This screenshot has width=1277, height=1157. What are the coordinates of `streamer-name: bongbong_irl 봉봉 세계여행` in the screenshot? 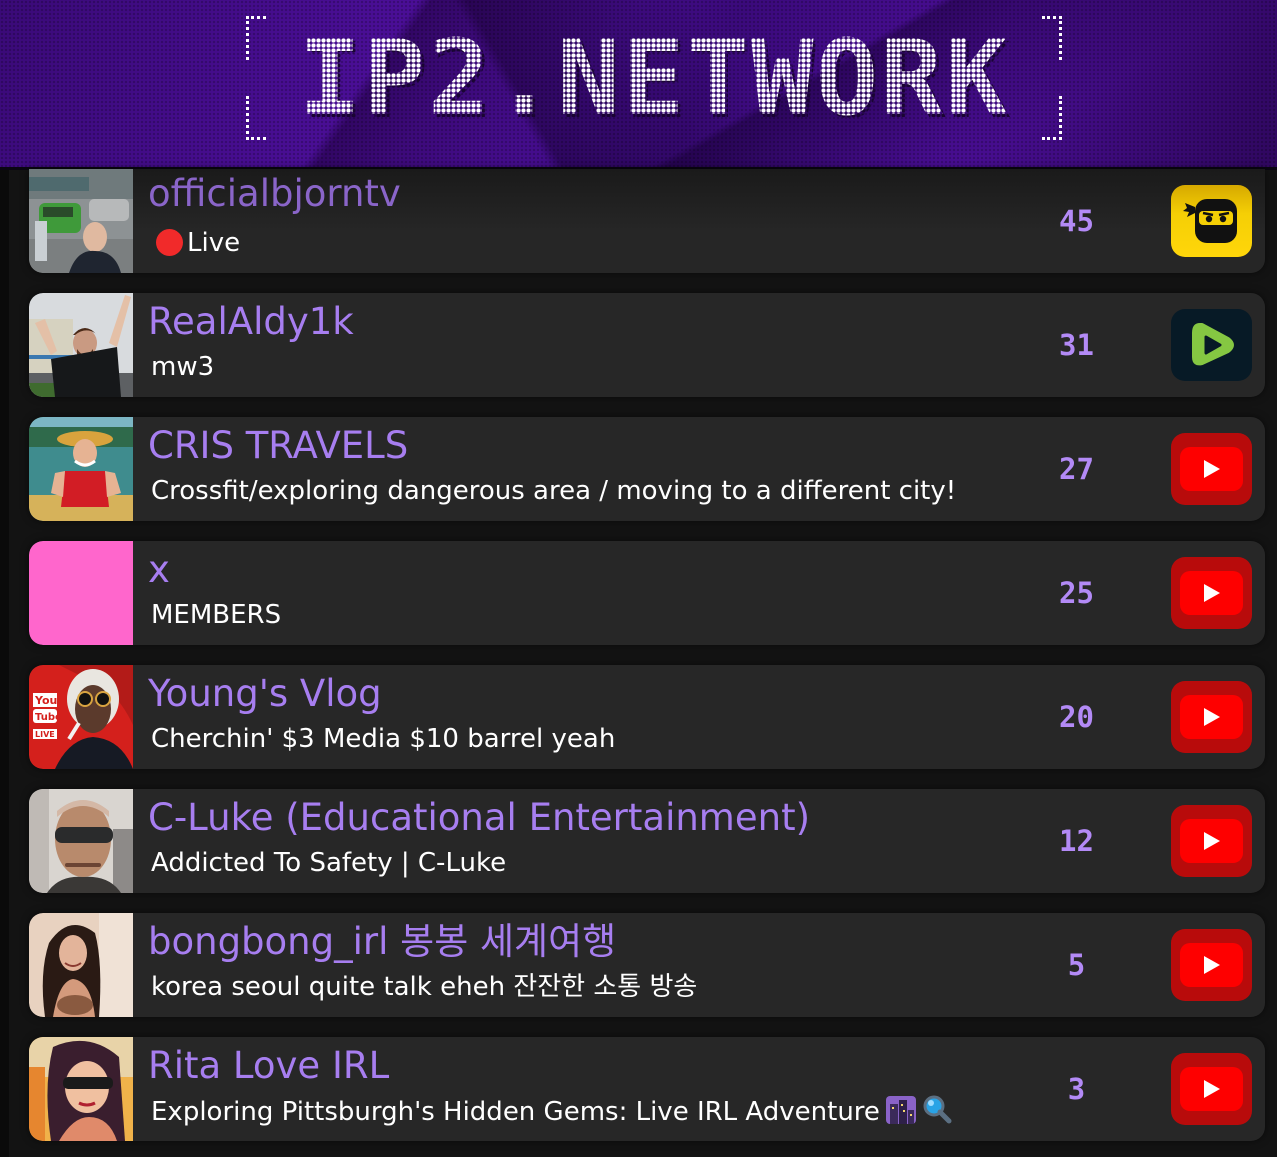 It's located at (382, 942).